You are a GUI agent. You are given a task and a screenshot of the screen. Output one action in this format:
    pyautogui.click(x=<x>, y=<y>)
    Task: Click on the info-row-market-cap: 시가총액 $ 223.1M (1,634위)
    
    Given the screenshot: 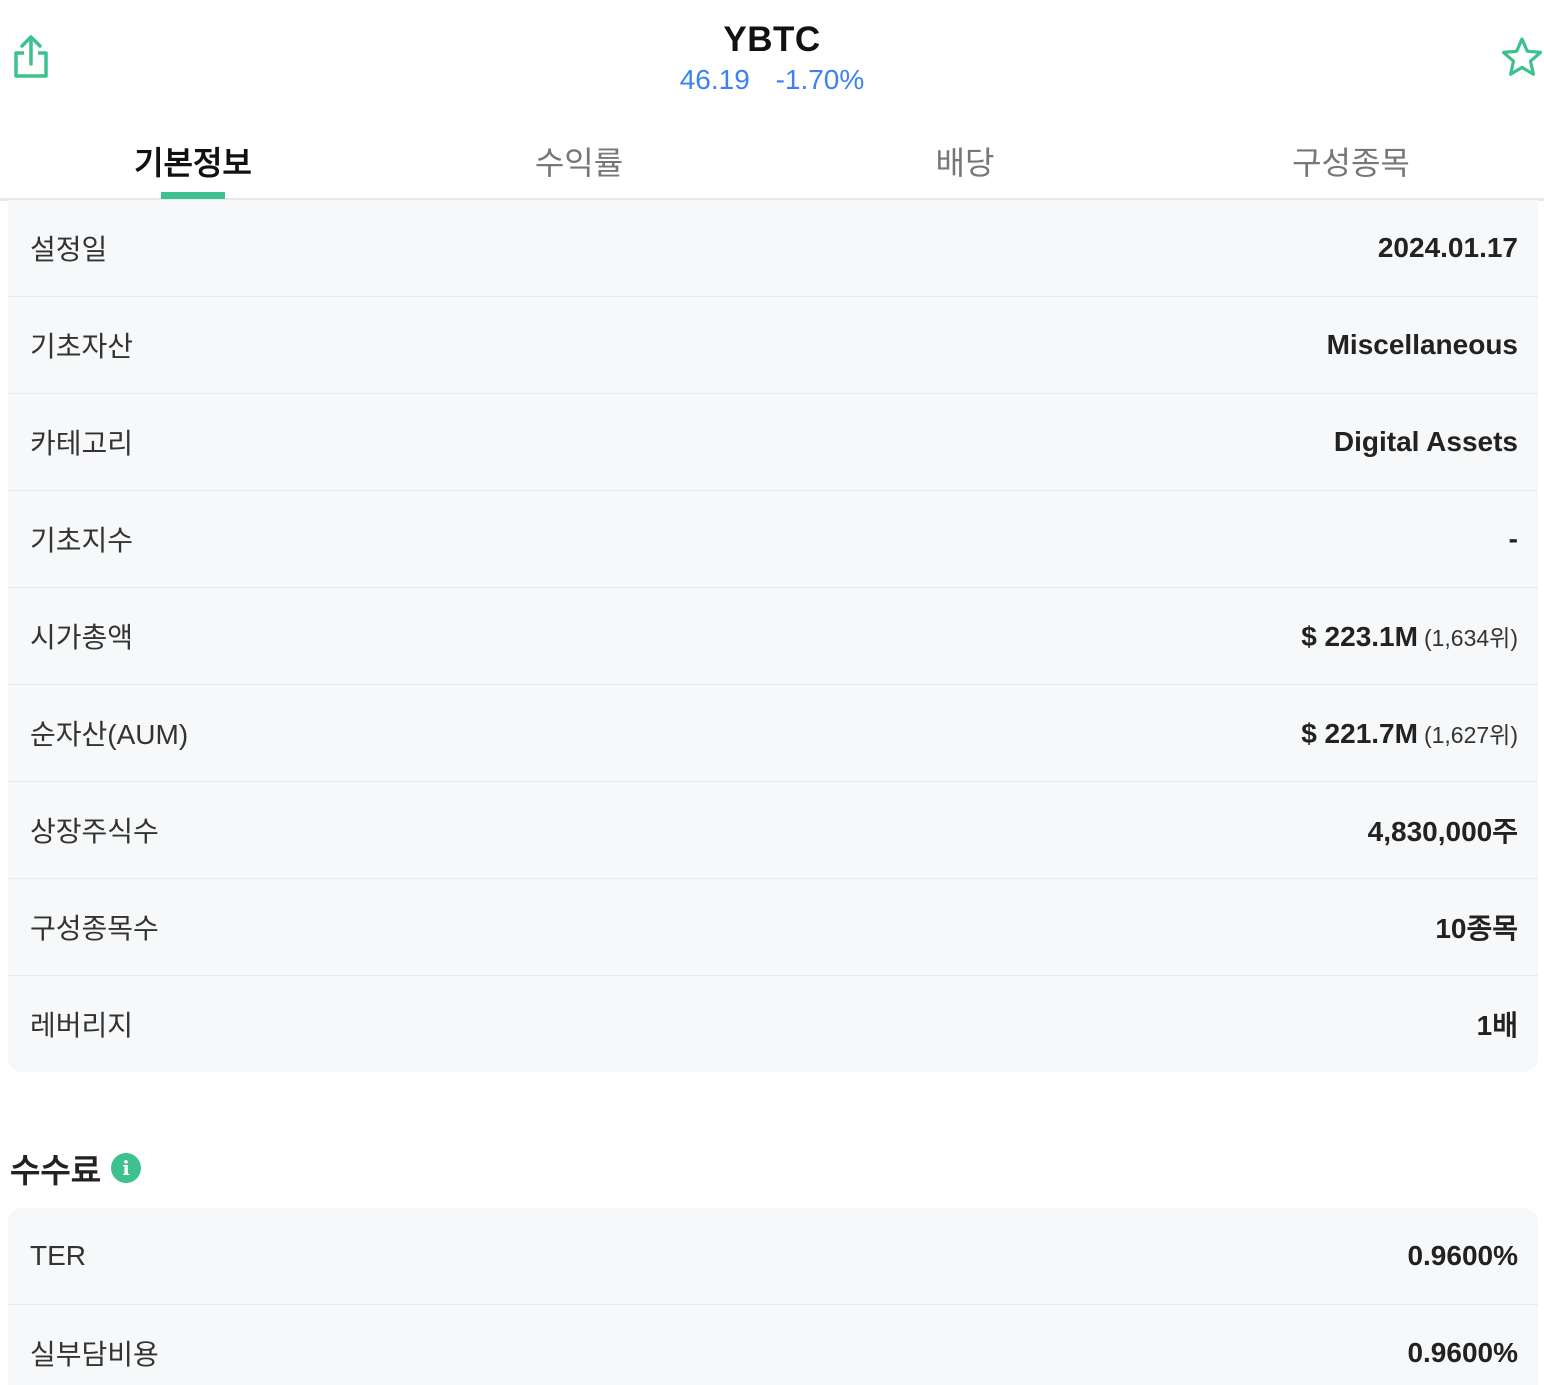 What is the action you would take?
    pyautogui.click(x=773, y=636)
    